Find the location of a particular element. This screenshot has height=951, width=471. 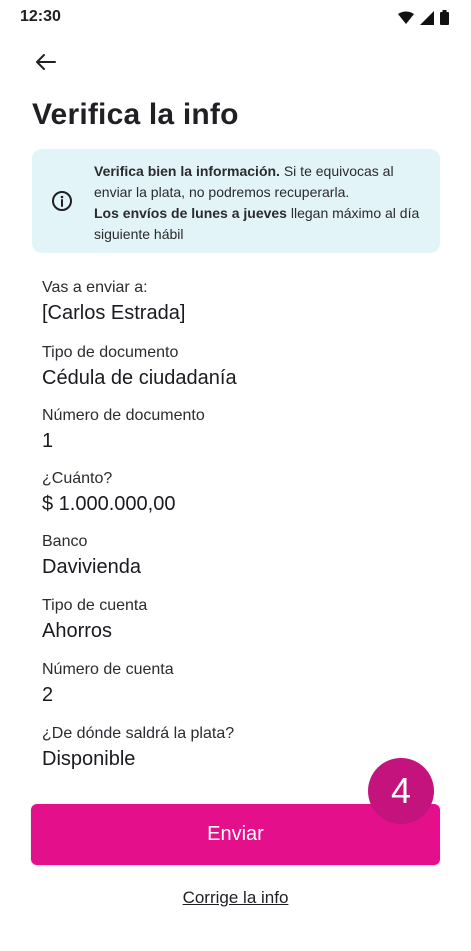

field-label: Número de cuenta is located at coordinates (108, 669).